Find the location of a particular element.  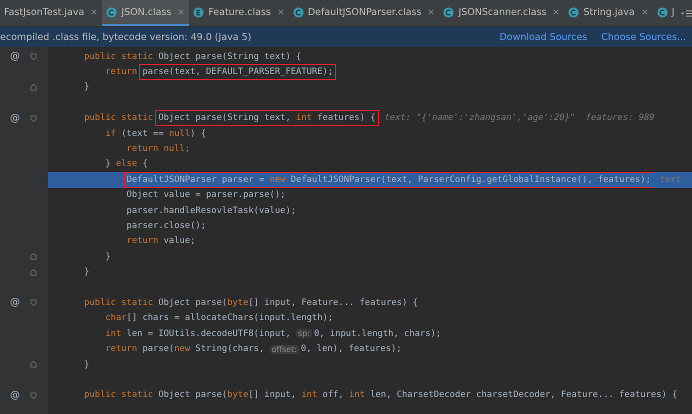

editor-tab: JSON.class is located at coordinates (146, 13).